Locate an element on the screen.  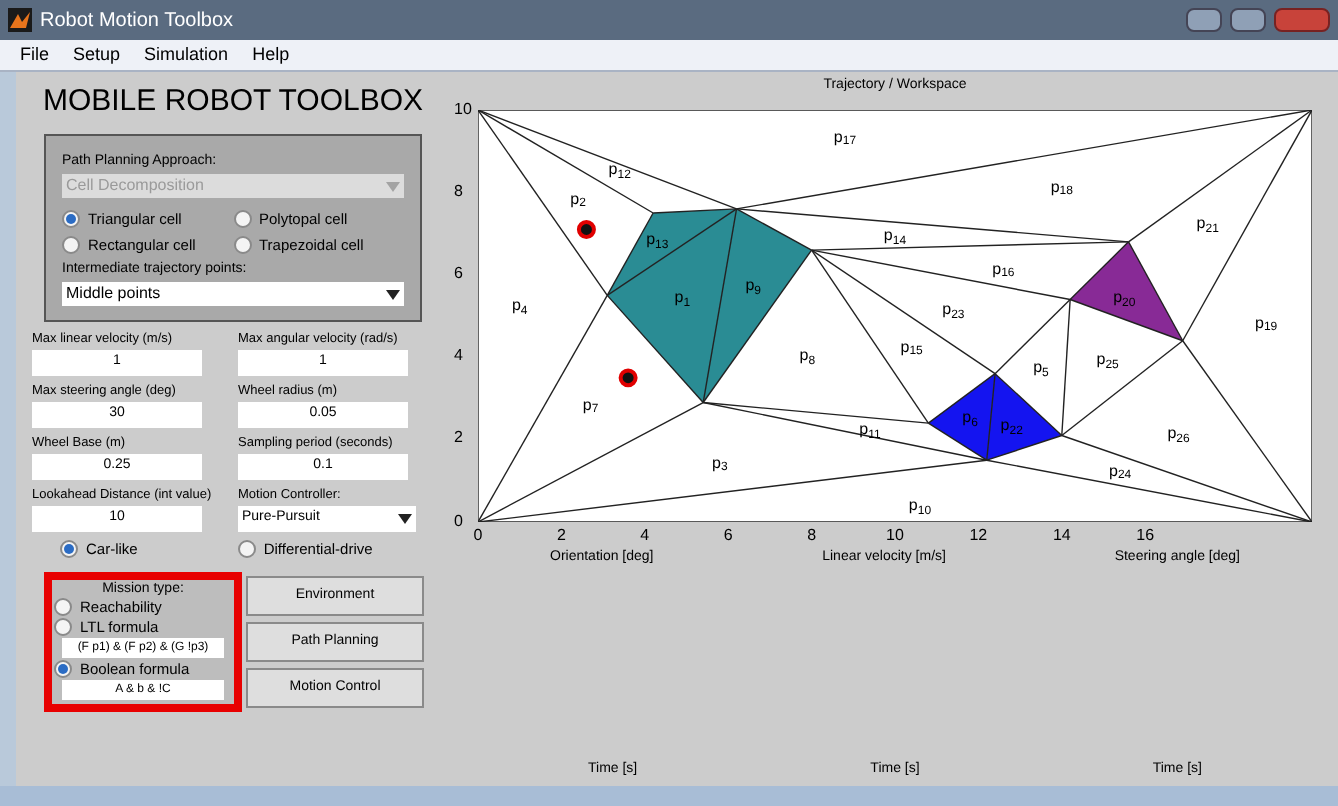
x-tick-label: 14 is located at coordinates (1061, 535).